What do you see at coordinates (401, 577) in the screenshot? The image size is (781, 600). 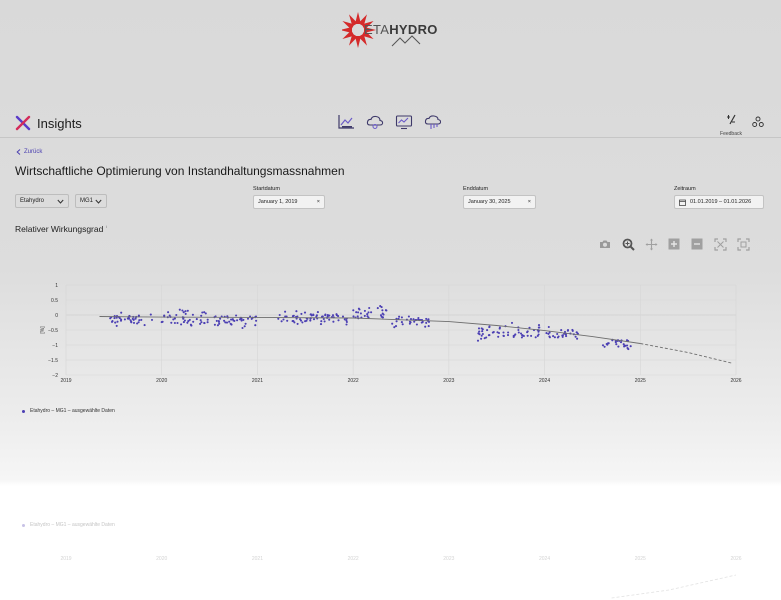 I see `reflection-chart: 2019 2020 2021 2022 2023 2024 2025 2026` at bounding box center [401, 577].